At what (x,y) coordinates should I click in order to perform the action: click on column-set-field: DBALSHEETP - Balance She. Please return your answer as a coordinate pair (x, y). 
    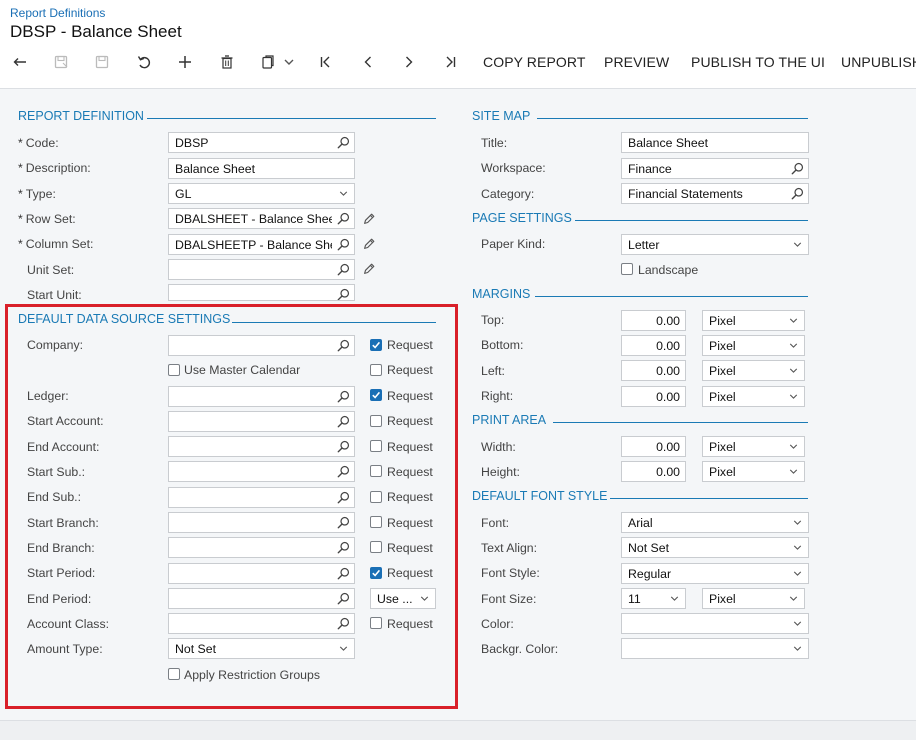
    Looking at the image, I should click on (261, 244).